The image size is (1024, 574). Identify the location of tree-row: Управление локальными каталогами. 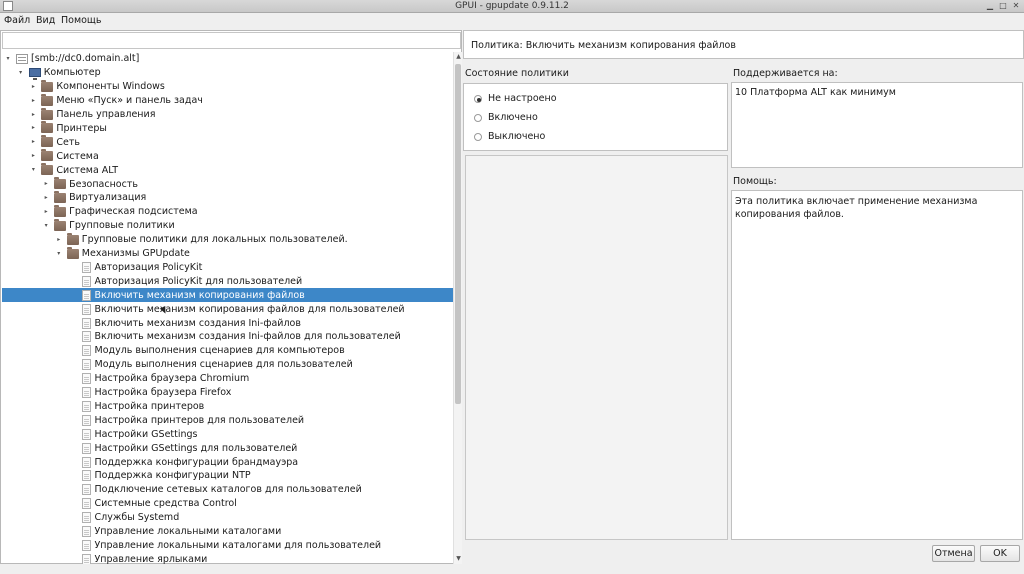
(227, 532).